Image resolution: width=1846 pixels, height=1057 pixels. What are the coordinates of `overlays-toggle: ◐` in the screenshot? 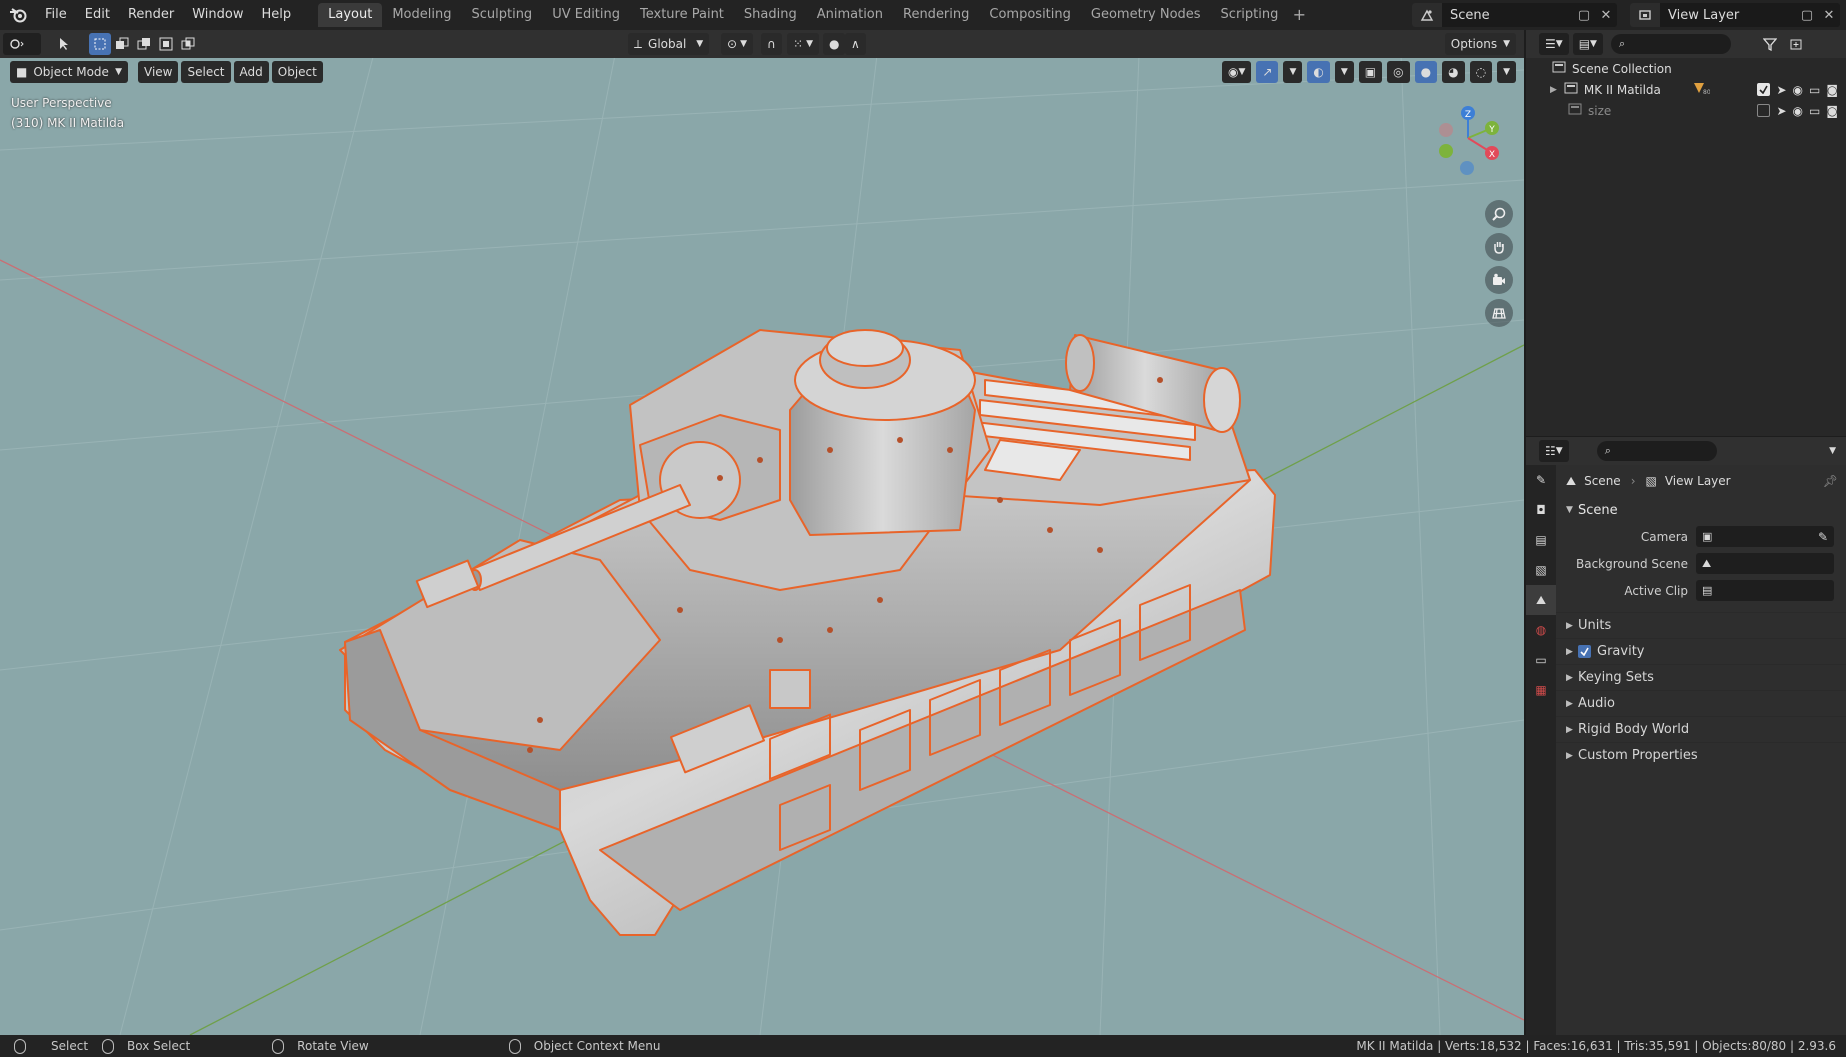 It's located at (1318, 72).